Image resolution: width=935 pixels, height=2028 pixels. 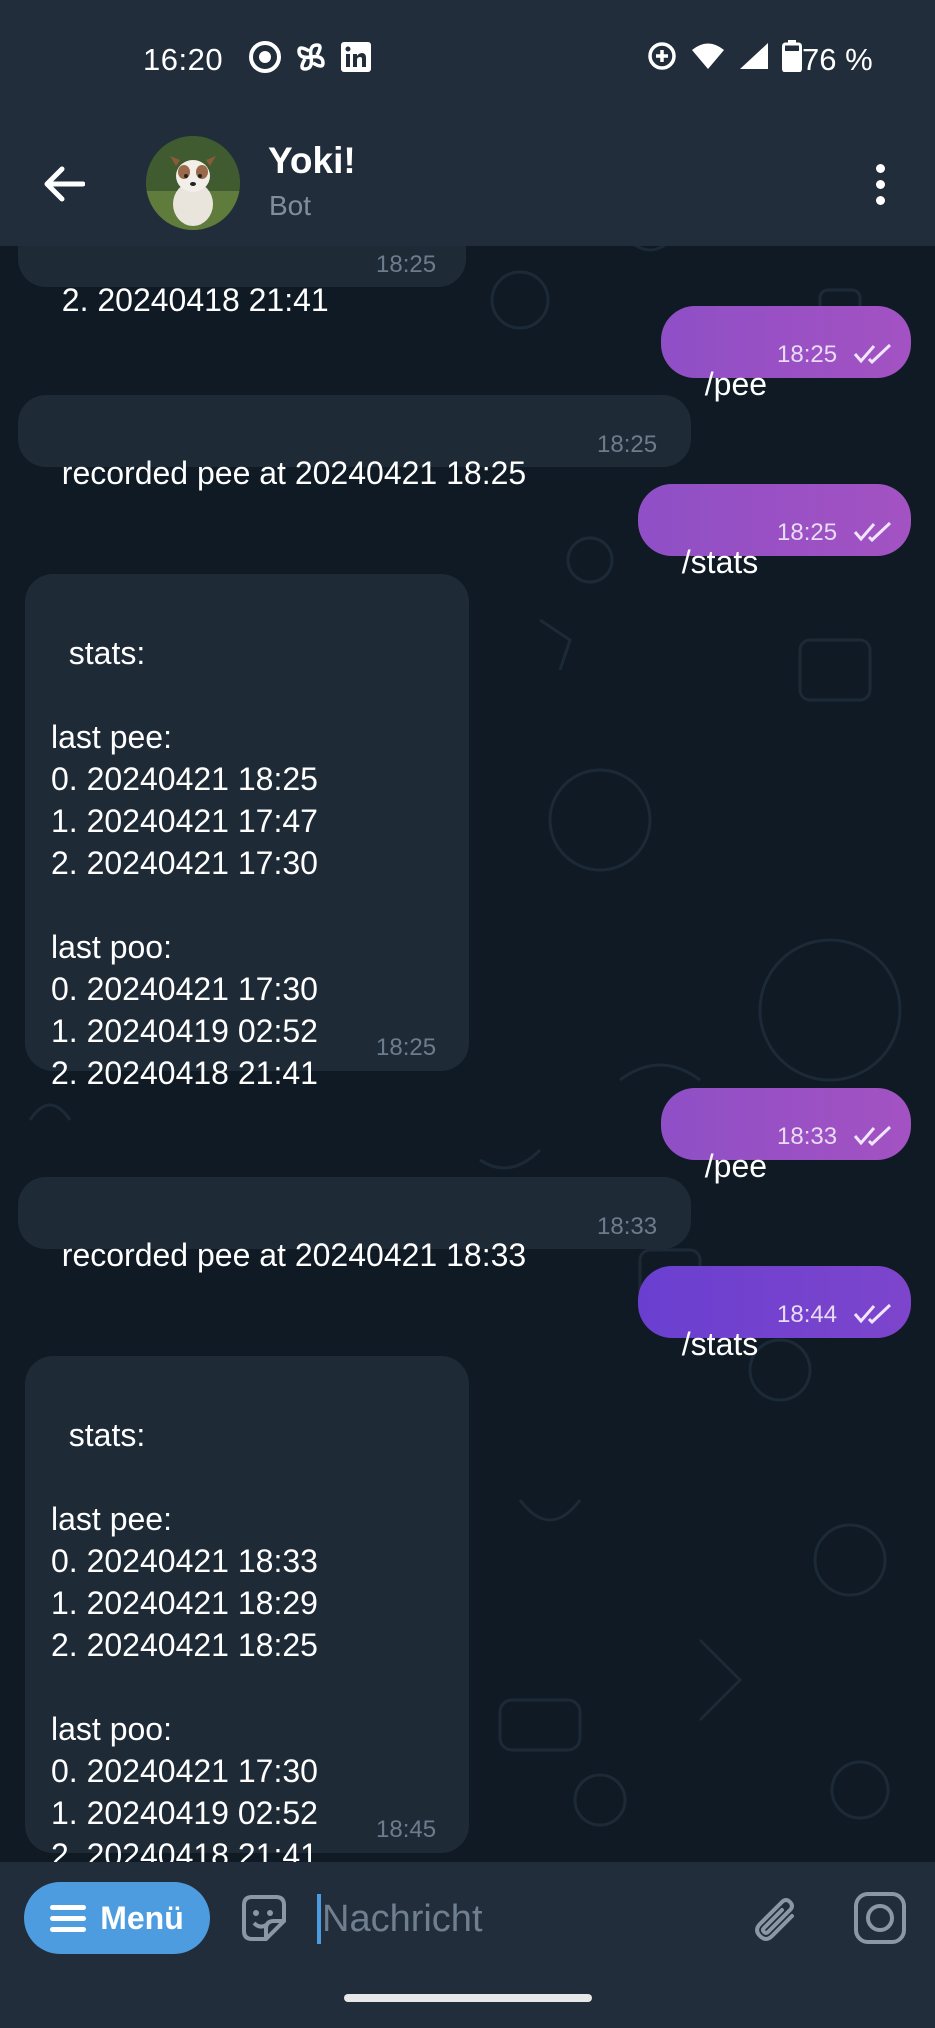 I want to click on message-text: recorded pee at 20240421 18:25, so click(x=294, y=473).